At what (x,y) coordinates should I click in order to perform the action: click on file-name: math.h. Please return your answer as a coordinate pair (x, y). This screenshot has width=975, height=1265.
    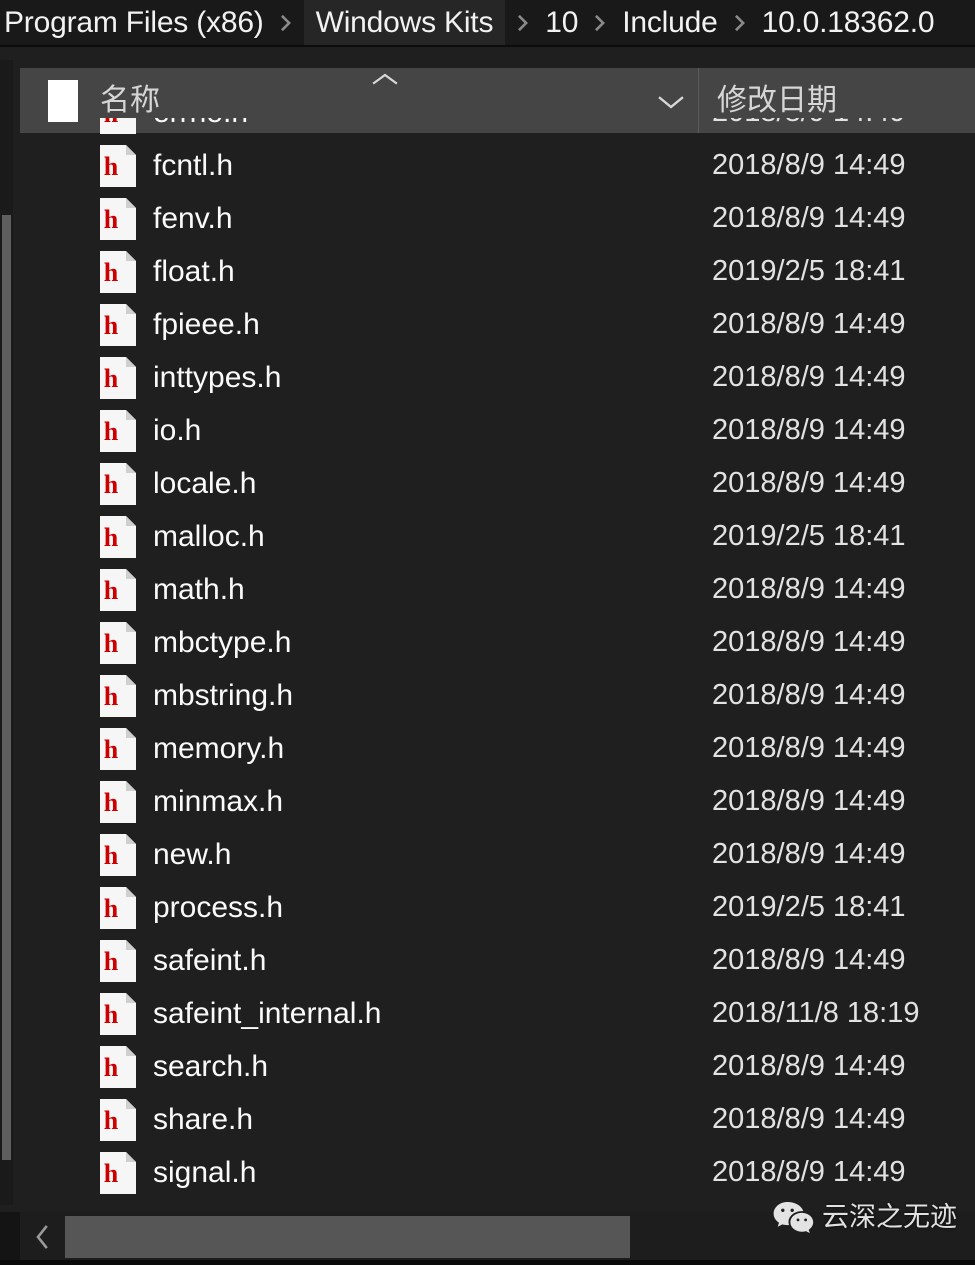
    Looking at the image, I should click on (199, 589).